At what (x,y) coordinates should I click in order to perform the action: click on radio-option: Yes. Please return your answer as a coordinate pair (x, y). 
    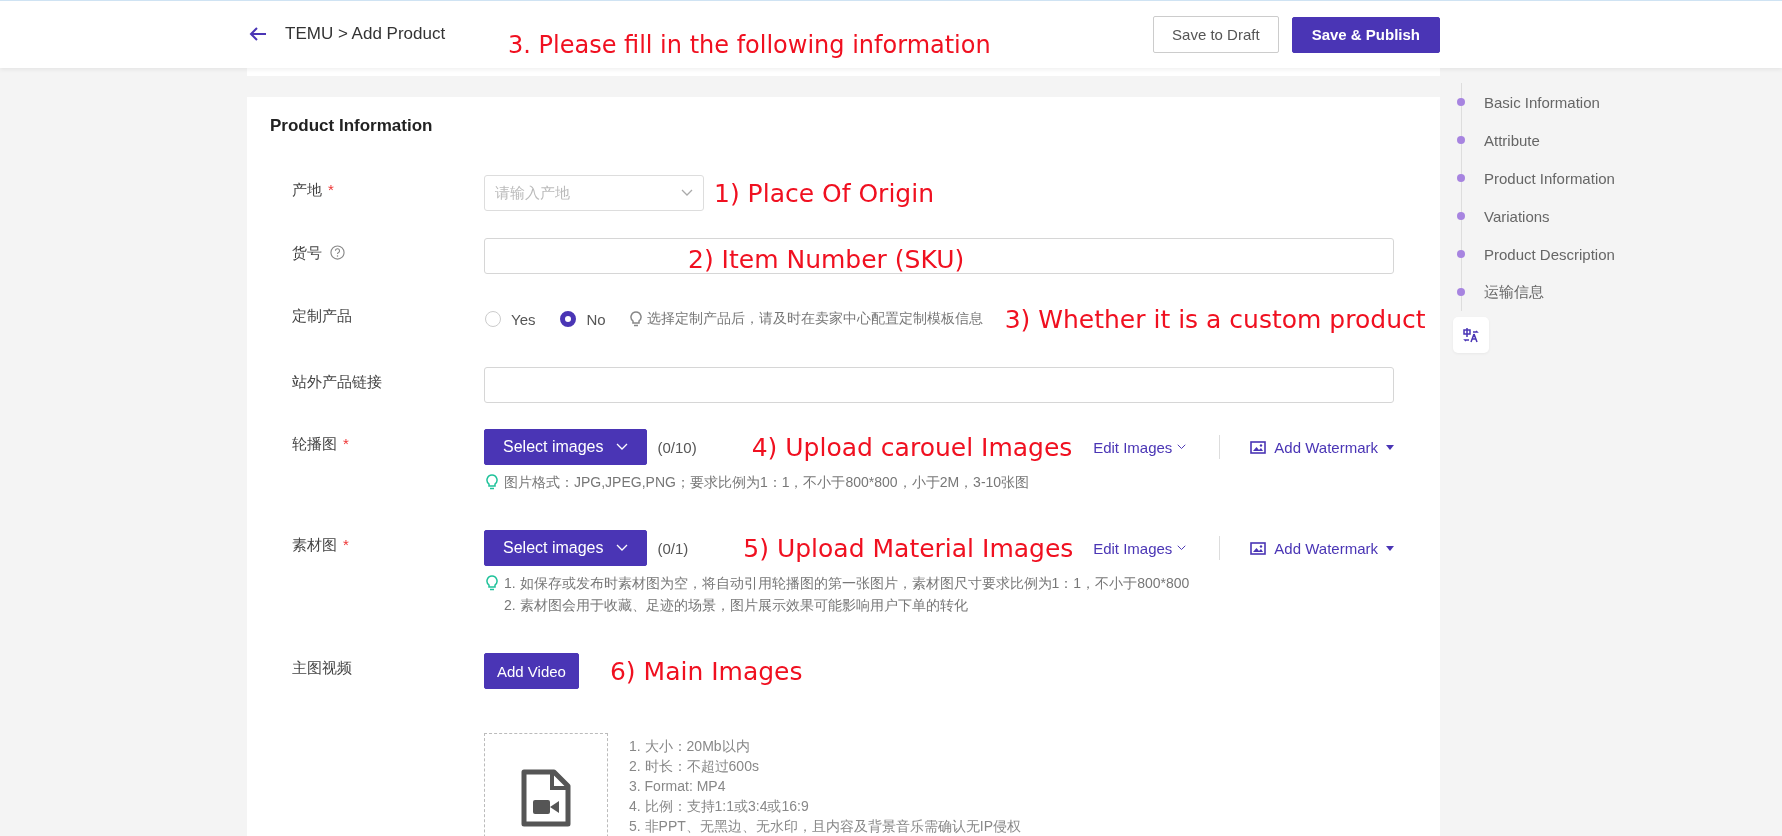
    Looking at the image, I should click on (510, 319).